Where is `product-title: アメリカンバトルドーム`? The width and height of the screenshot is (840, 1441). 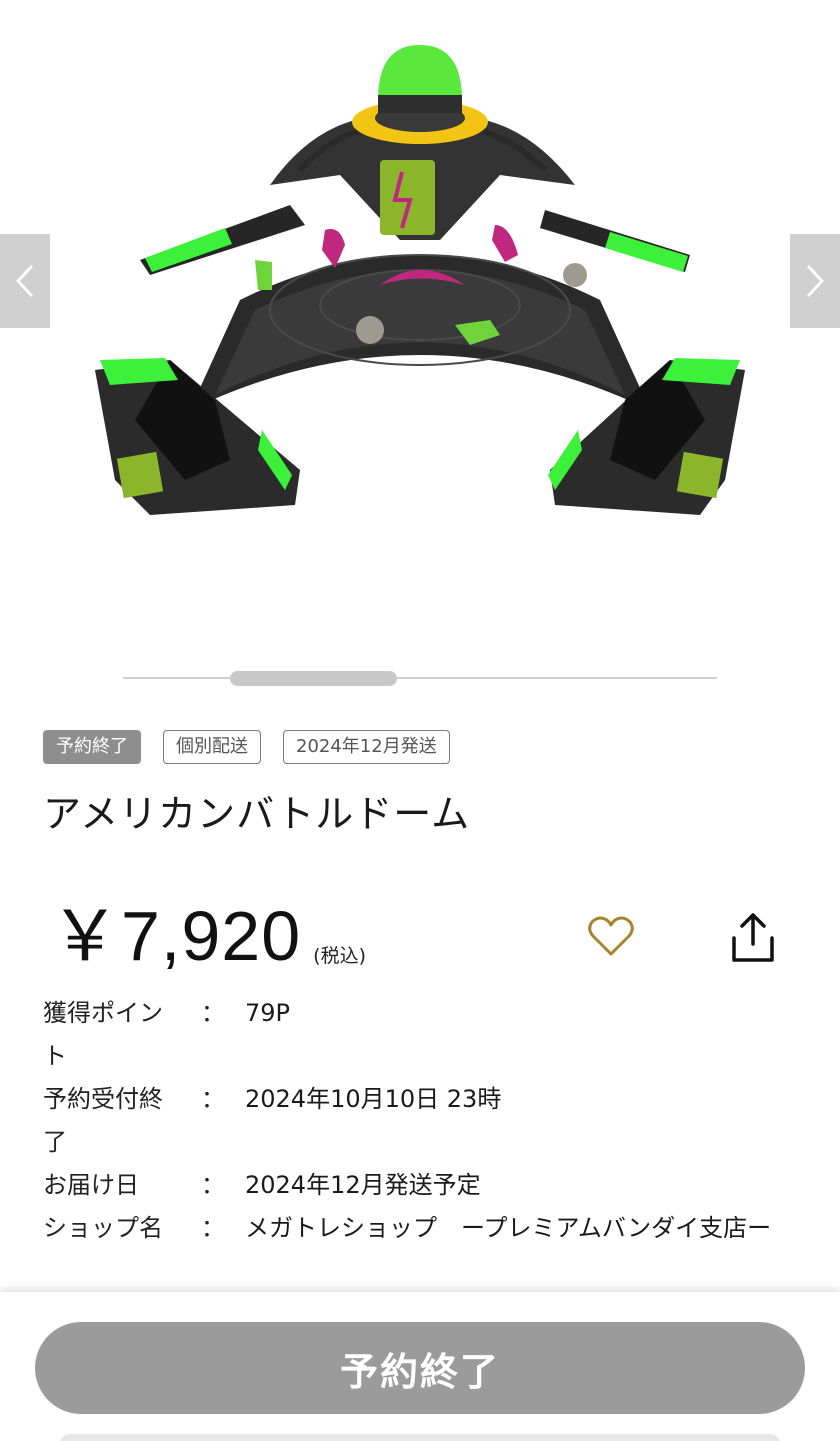
product-title: アメリカンバトルドーム is located at coordinates (257, 814).